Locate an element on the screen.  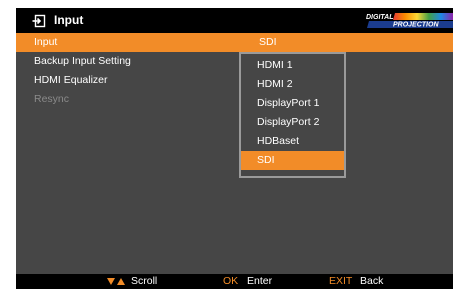
logo-text-digital: DIGITAL is located at coordinates (379, 17).